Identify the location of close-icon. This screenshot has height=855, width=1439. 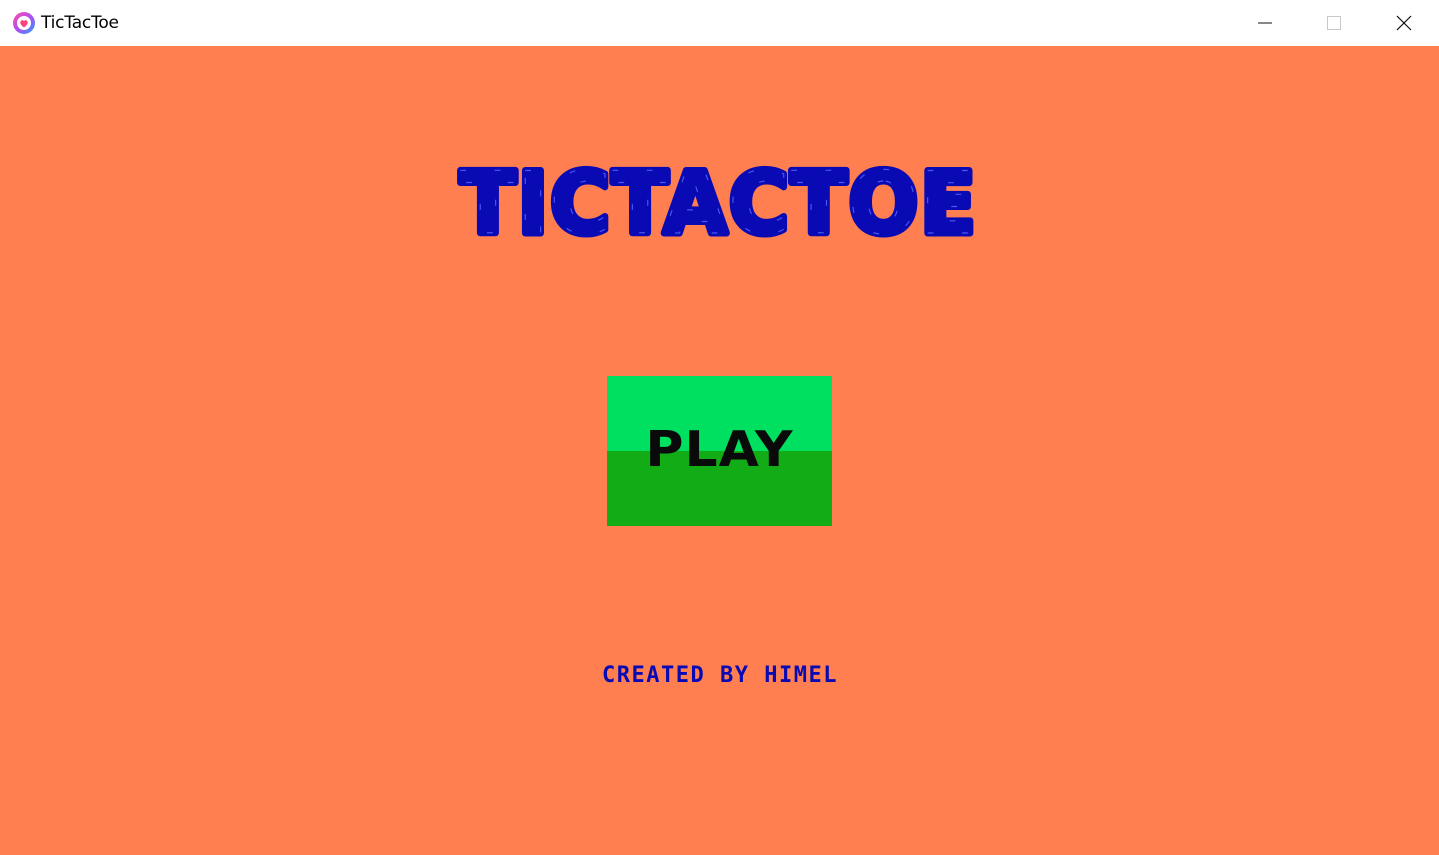
(1404, 23).